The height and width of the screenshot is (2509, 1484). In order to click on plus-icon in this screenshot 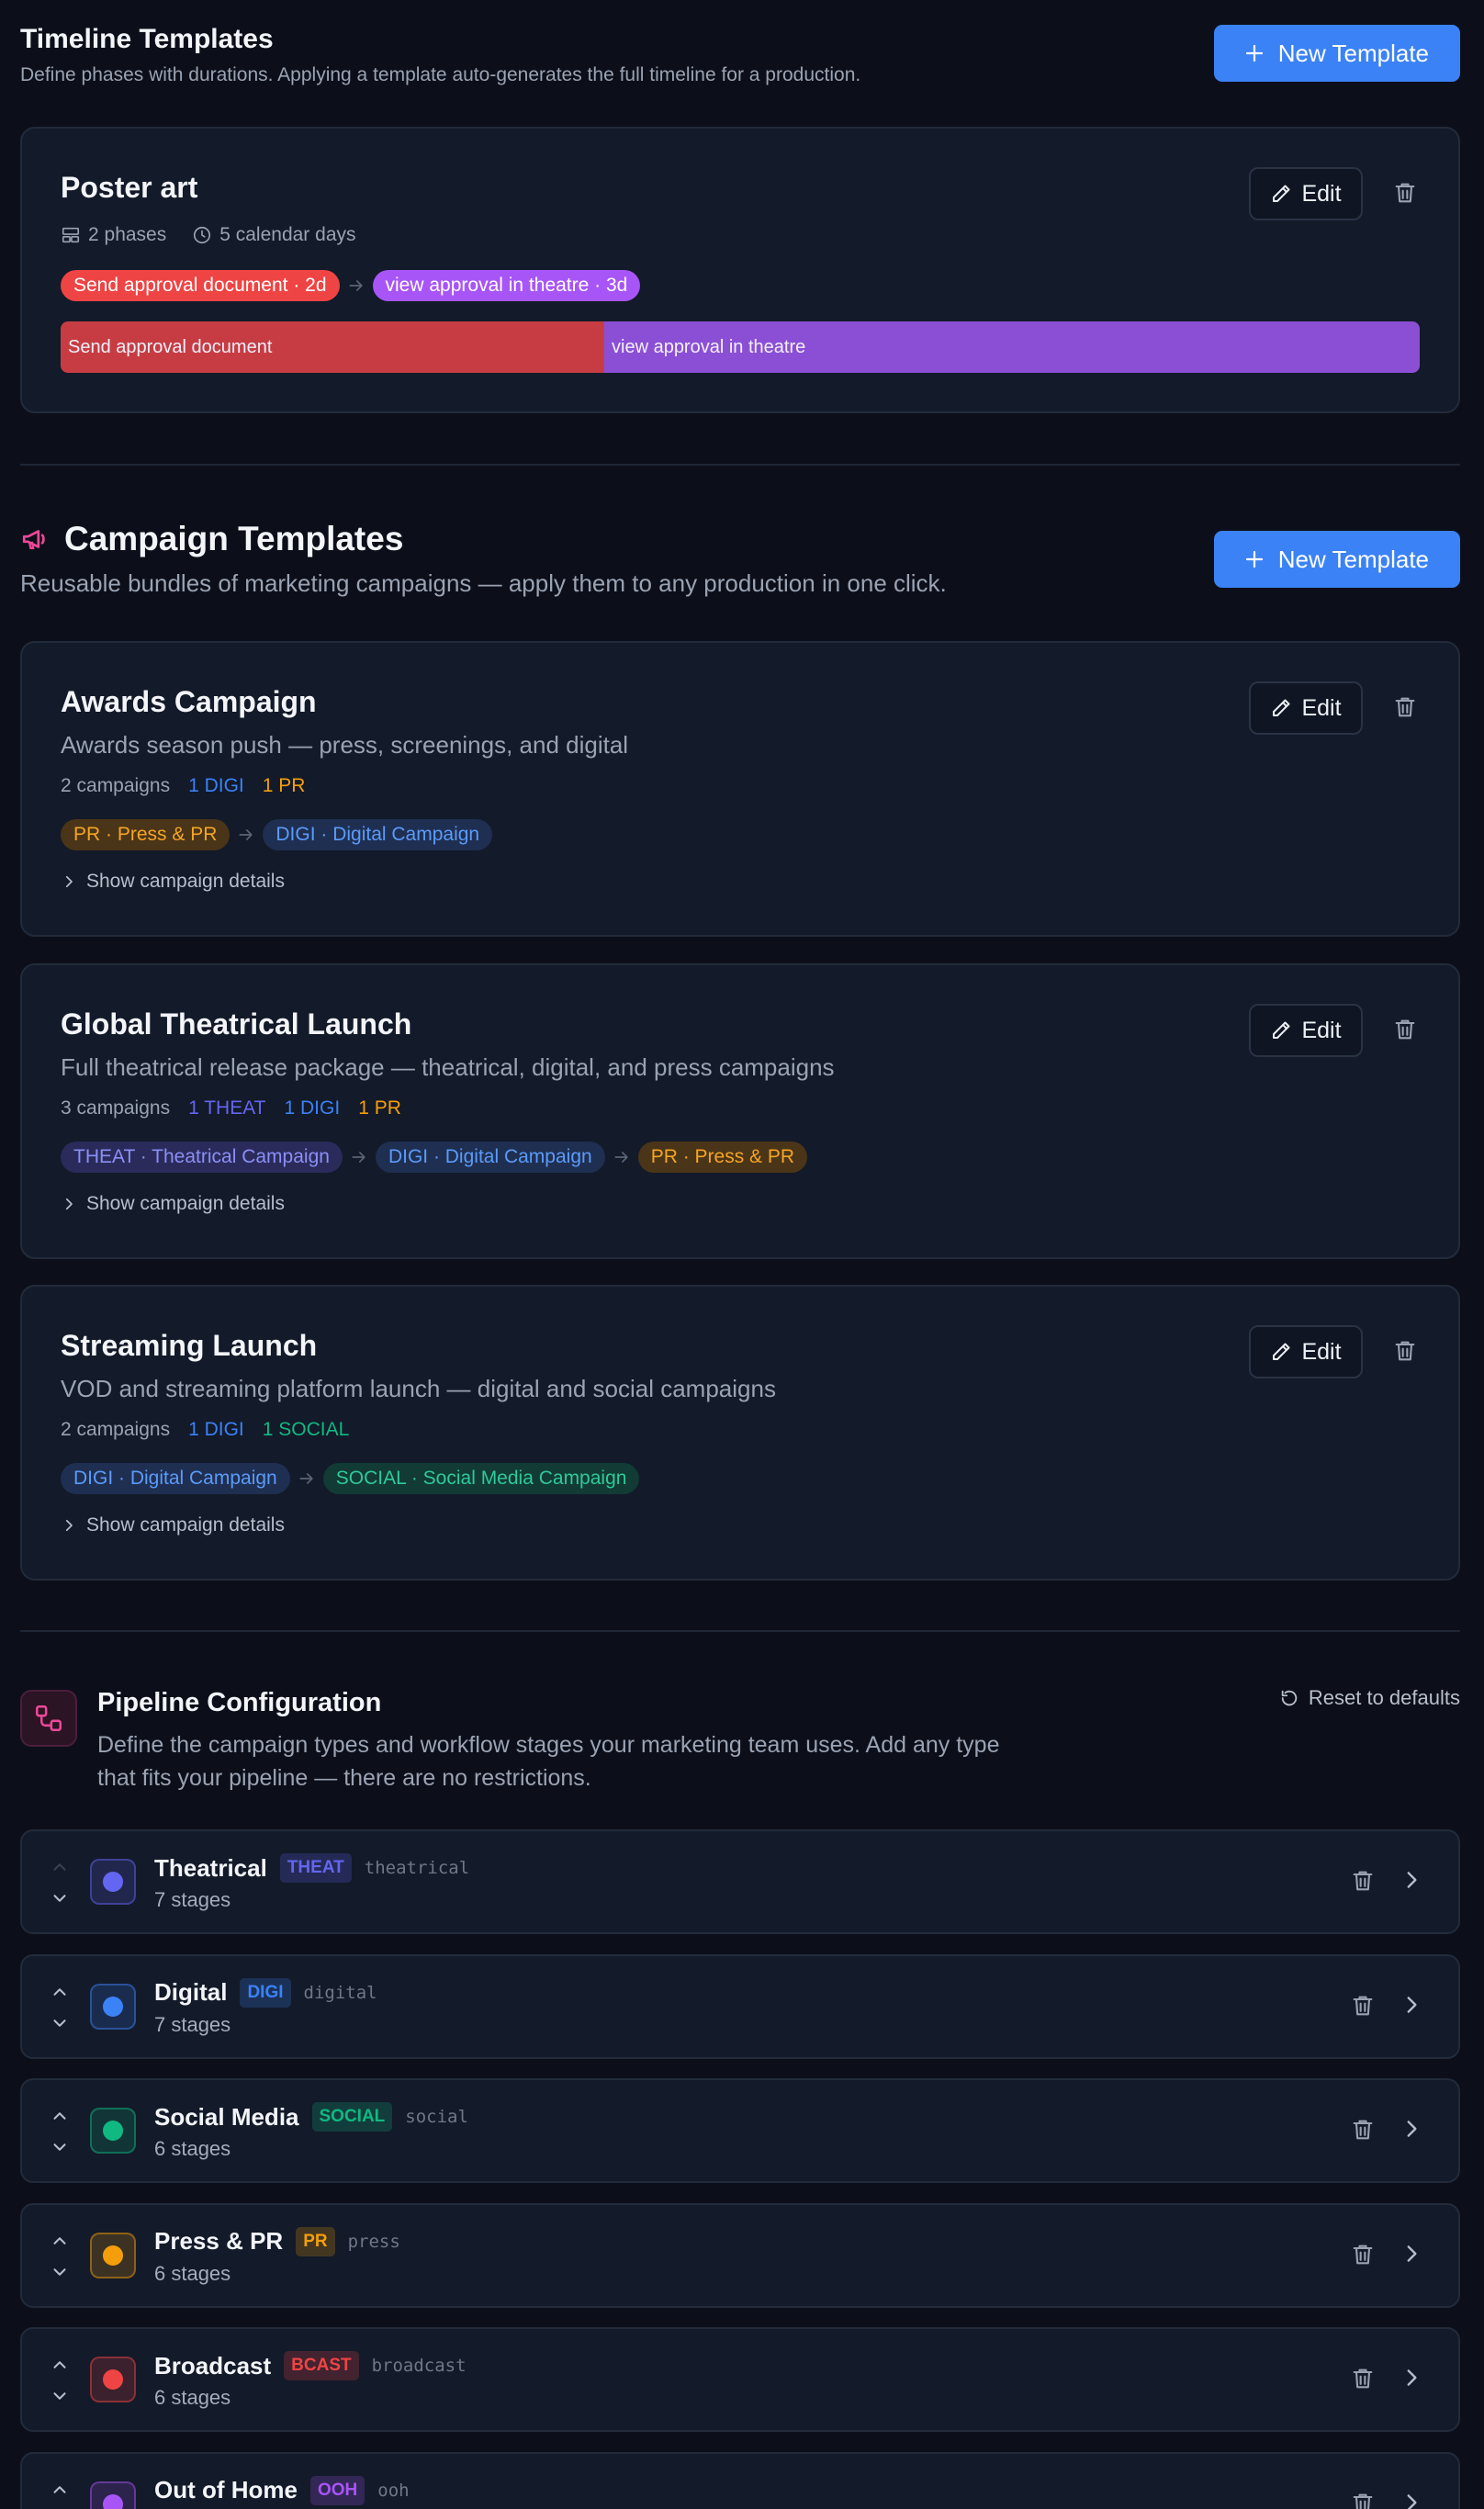, I will do `click(1254, 559)`.